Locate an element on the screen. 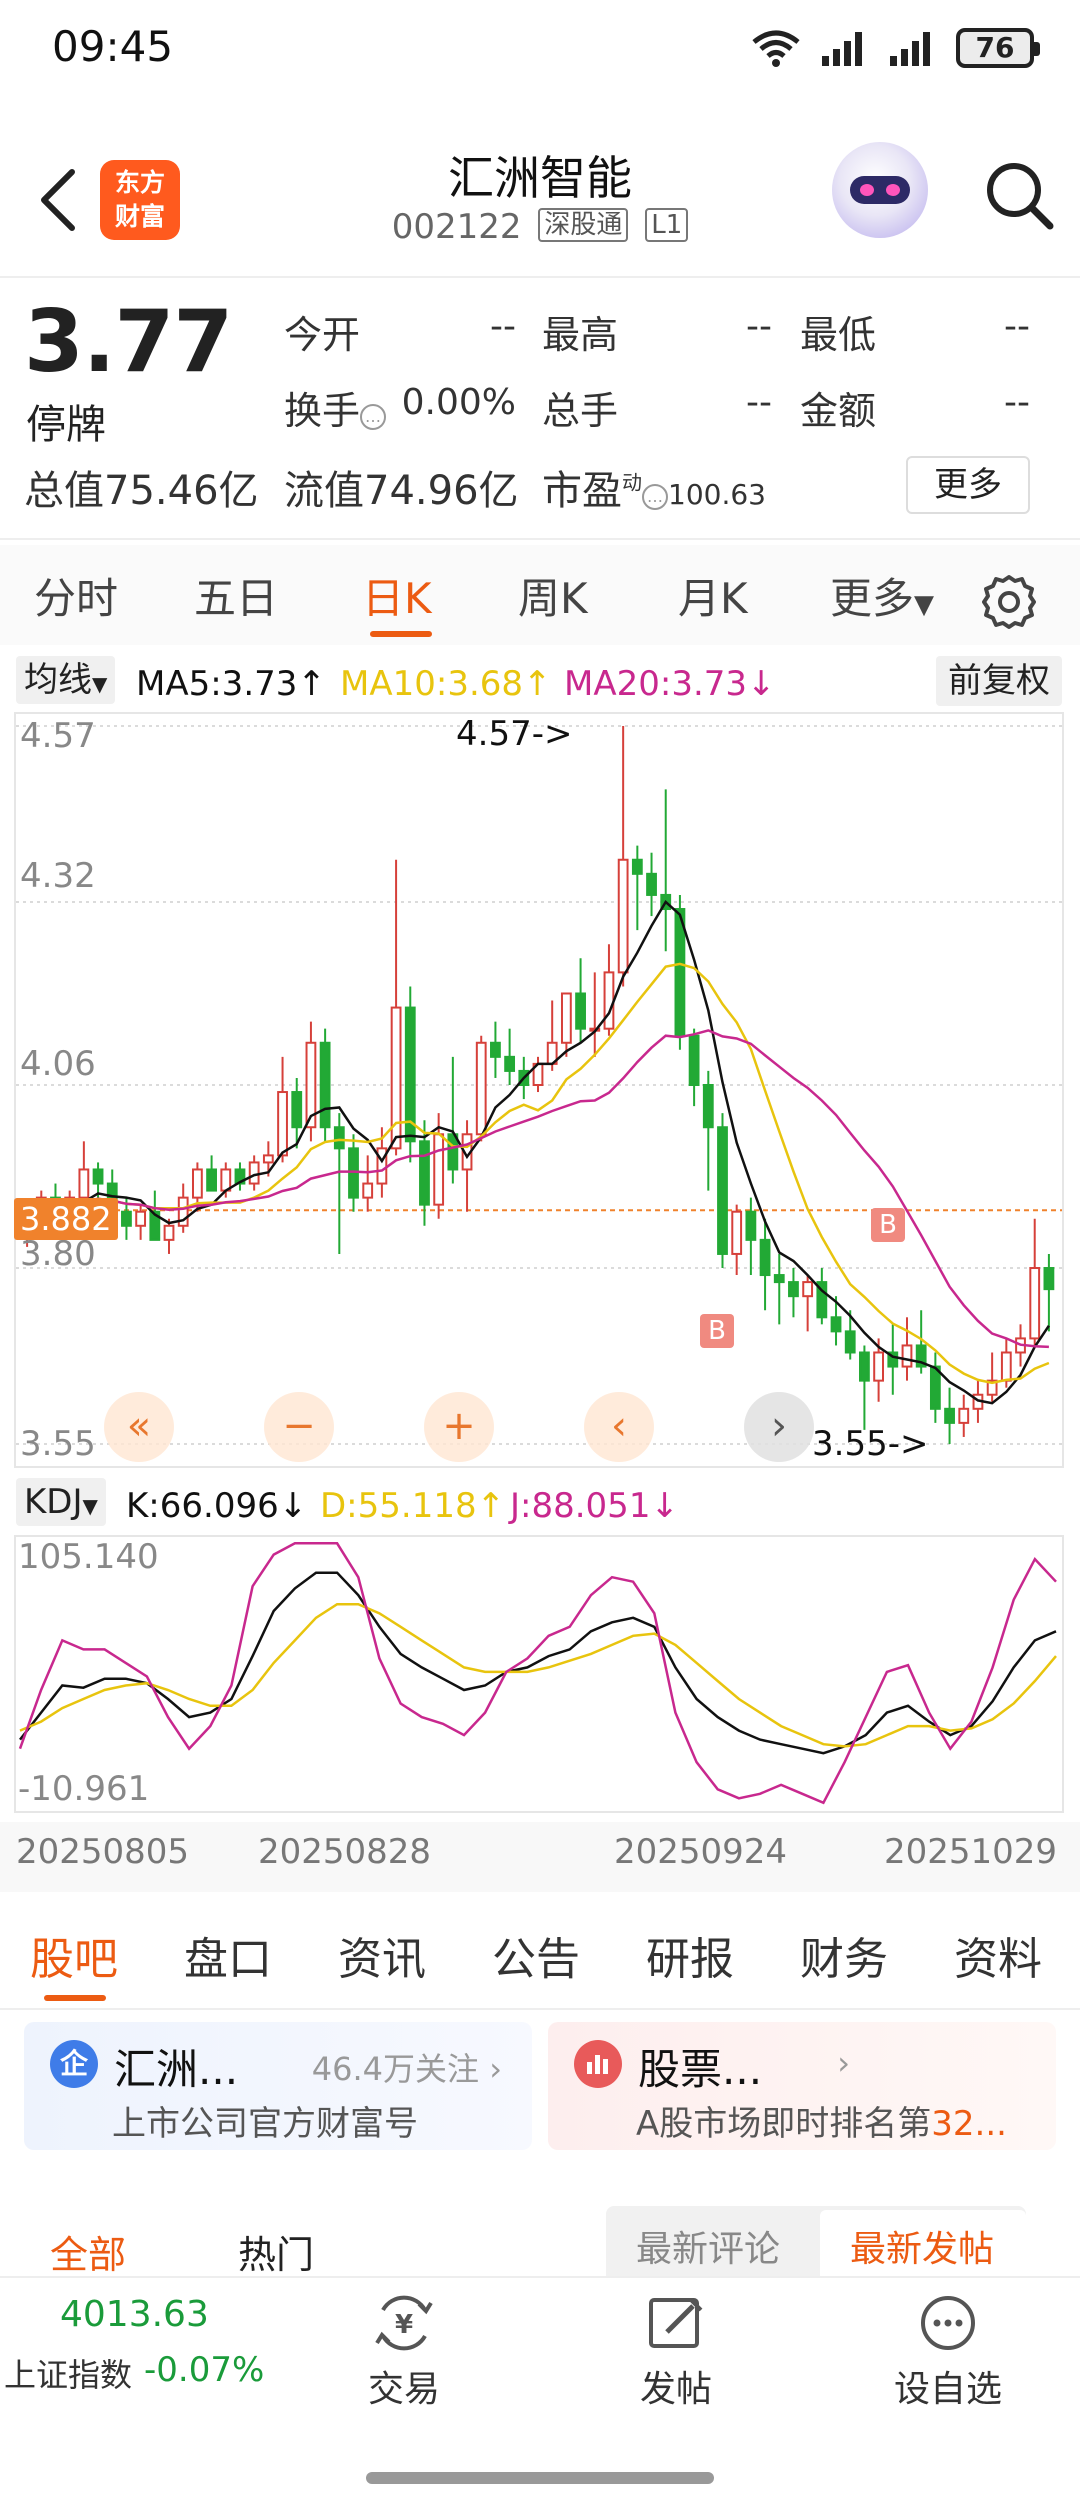  tab-weekly-k: 周K is located at coordinates (553, 595).